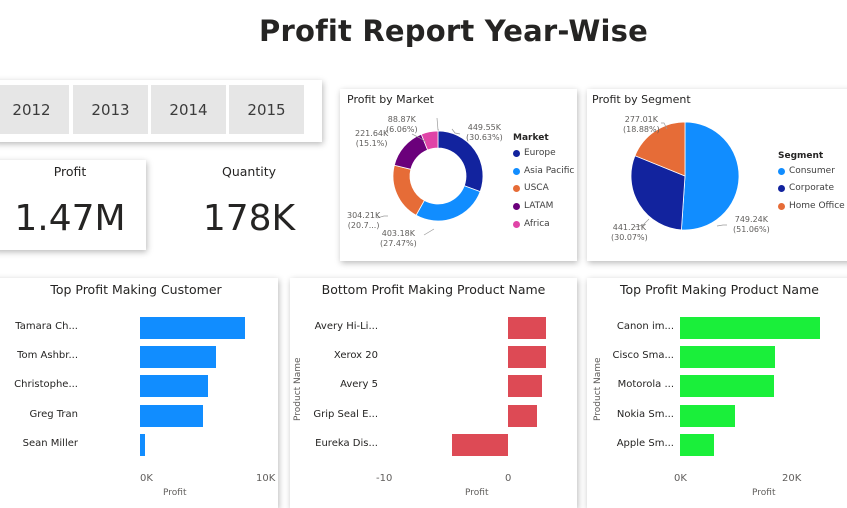 The height and width of the screenshot is (508, 847). I want to click on market-slice-asia-pacific, so click(448, 203).